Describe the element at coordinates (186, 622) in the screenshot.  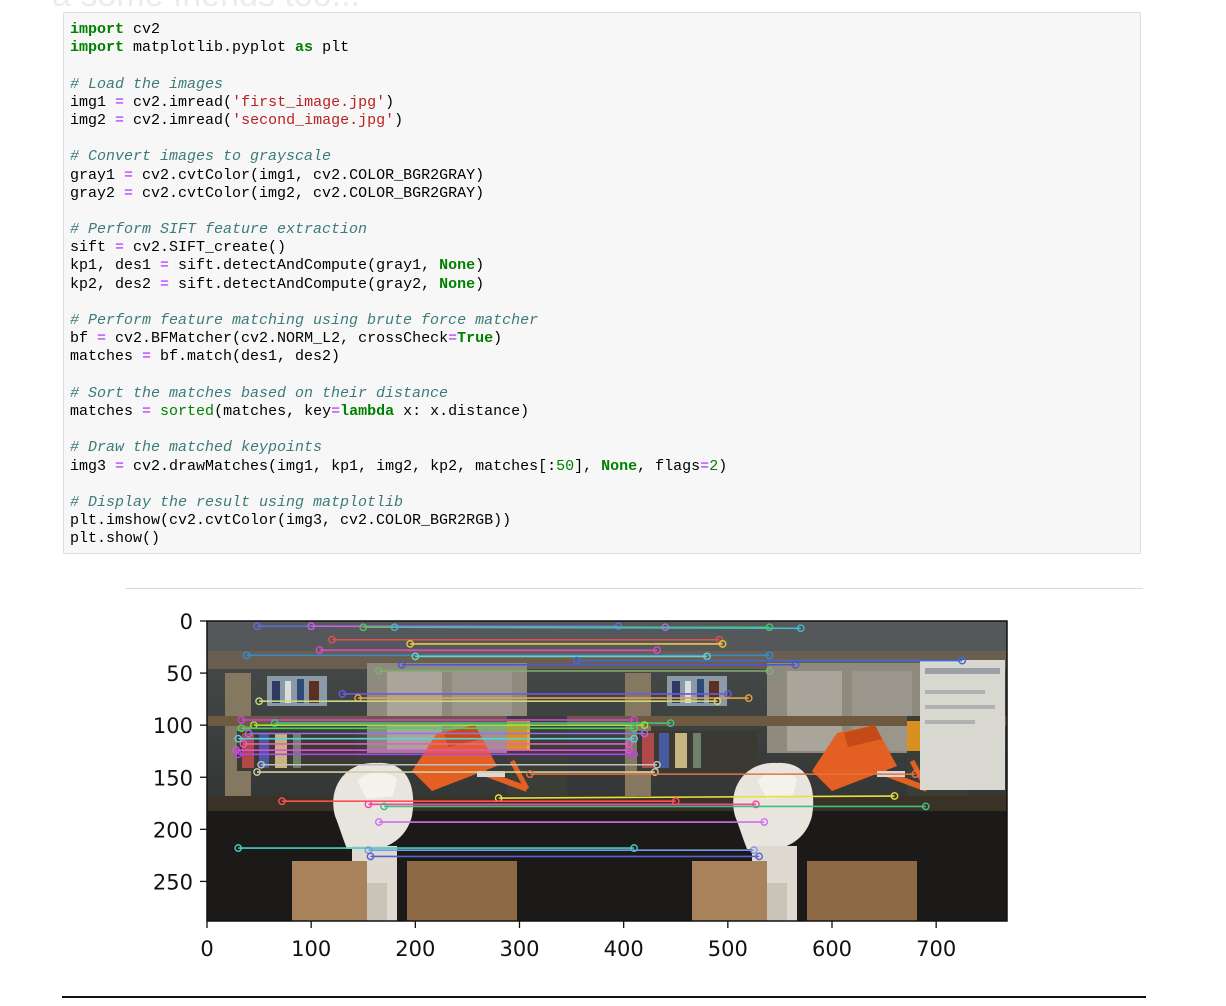
I see `y-tick-label: 0` at that location.